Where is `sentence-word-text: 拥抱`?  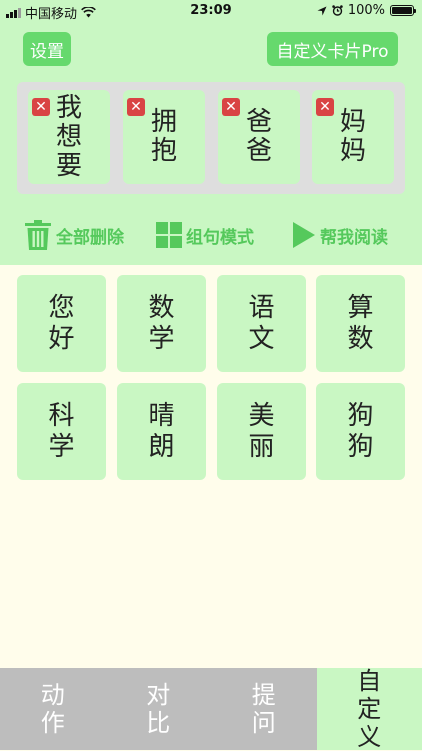
sentence-word-text: 拥抱 is located at coordinates (164, 137).